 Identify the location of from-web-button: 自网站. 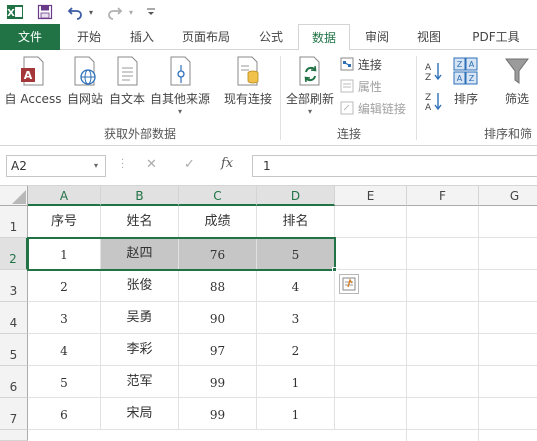
(85, 81).